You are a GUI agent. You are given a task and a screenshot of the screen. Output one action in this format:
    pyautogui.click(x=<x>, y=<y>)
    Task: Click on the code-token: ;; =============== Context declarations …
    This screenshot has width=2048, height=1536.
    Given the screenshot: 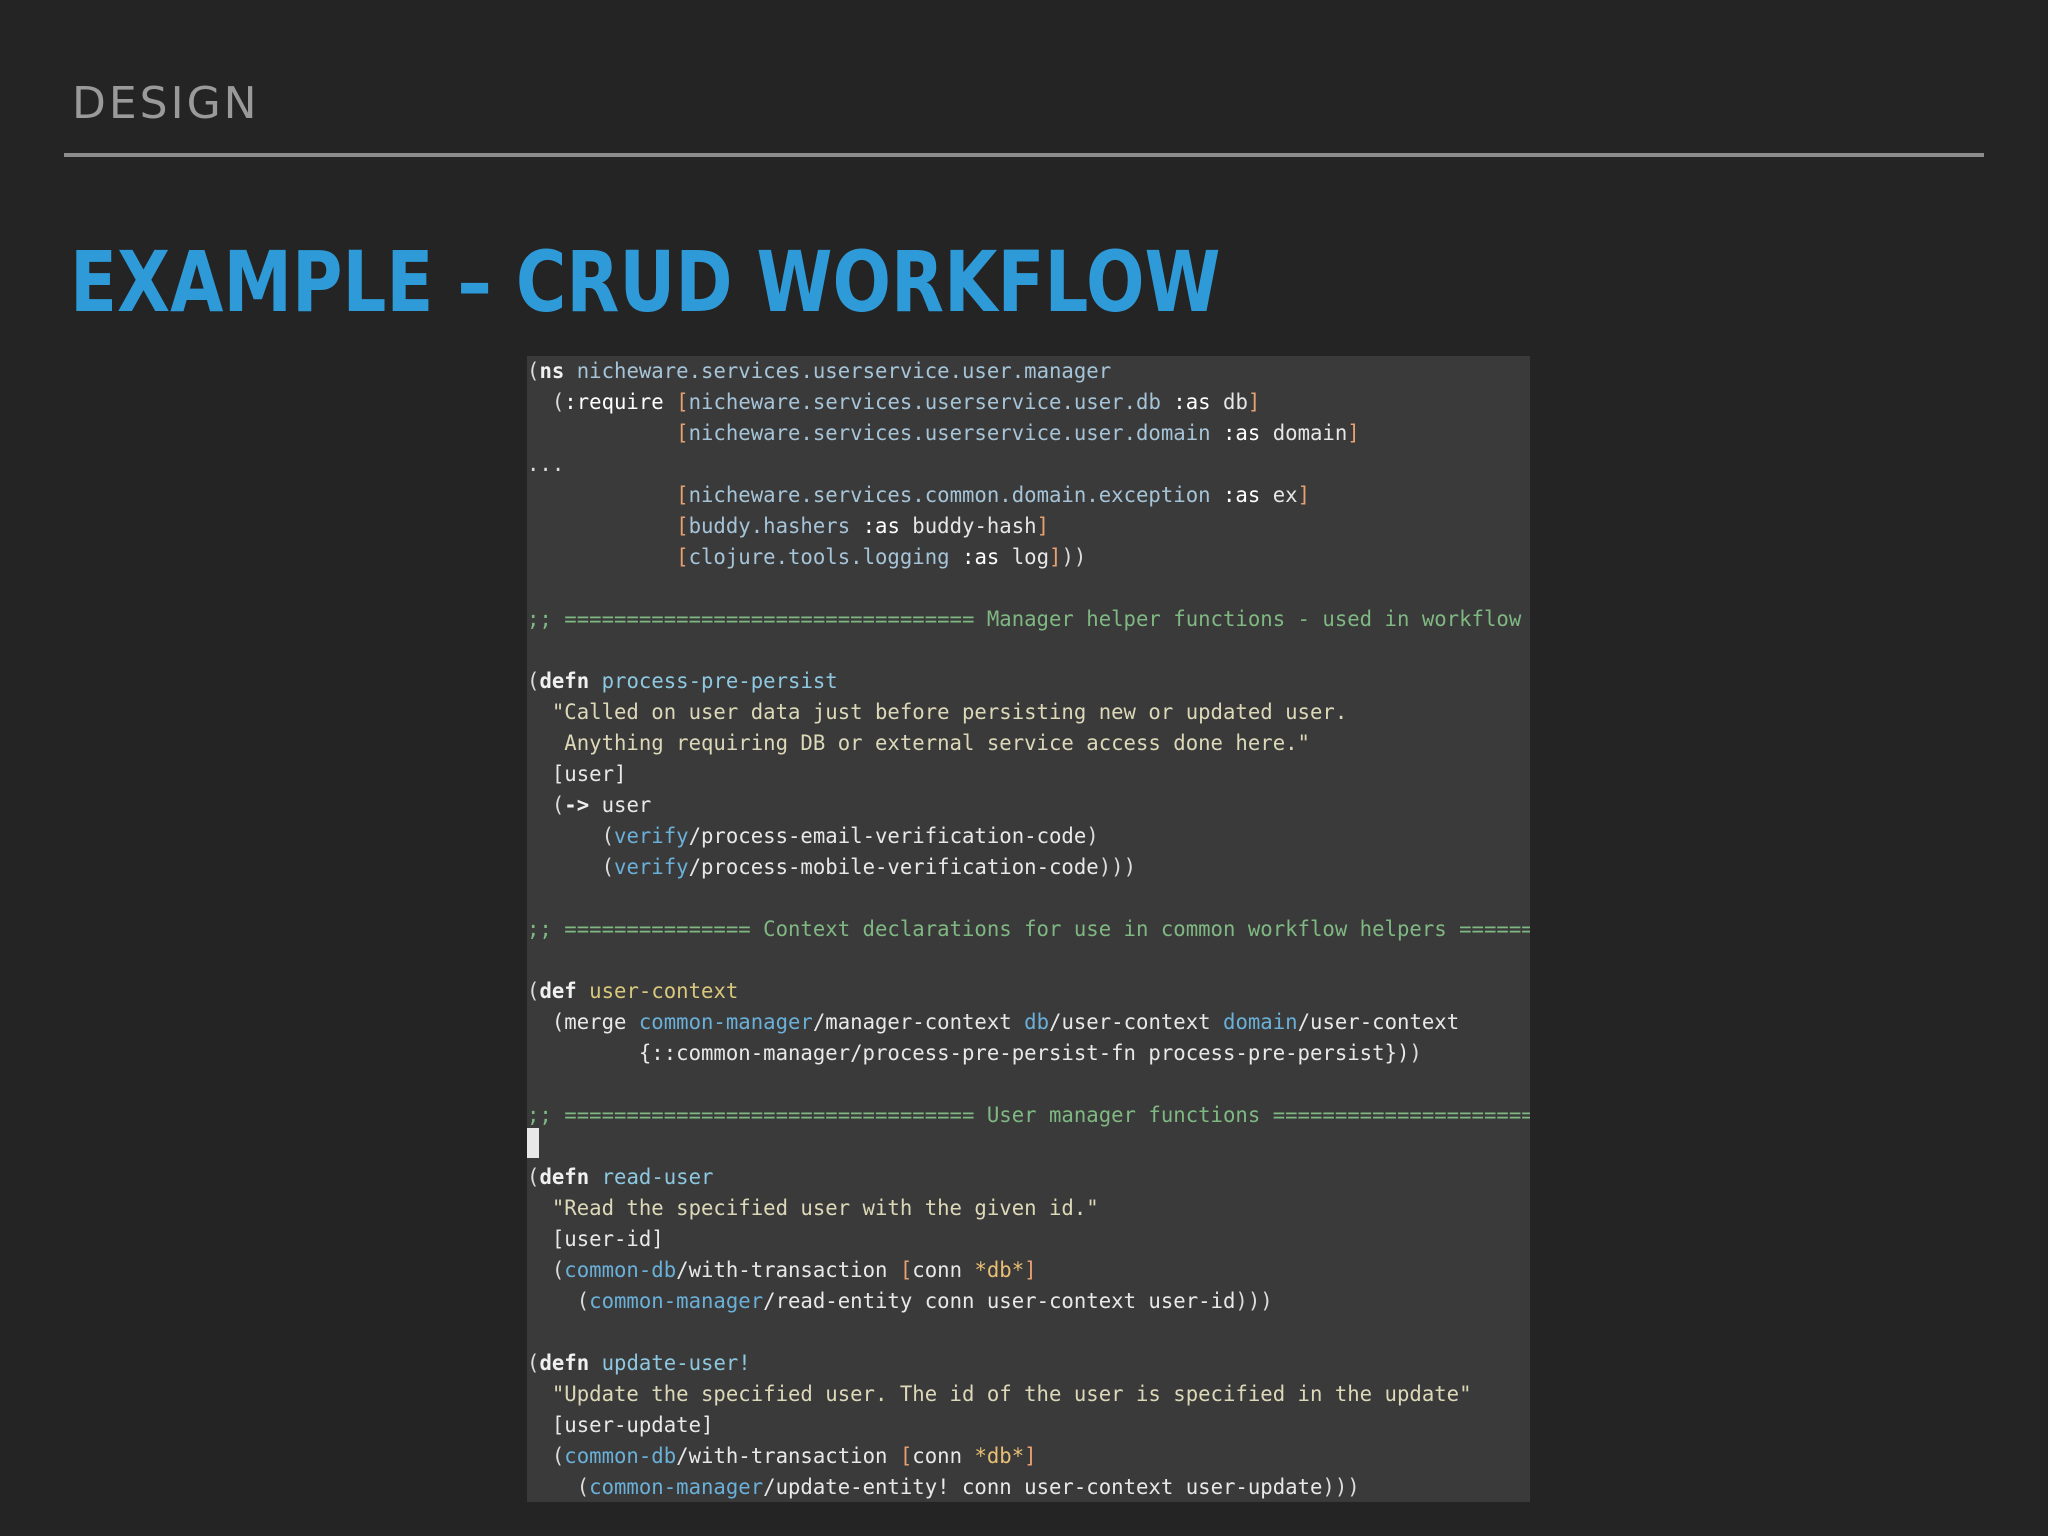 What is the action you would take?
    pyautogui.click(x=1028, y=929)
    